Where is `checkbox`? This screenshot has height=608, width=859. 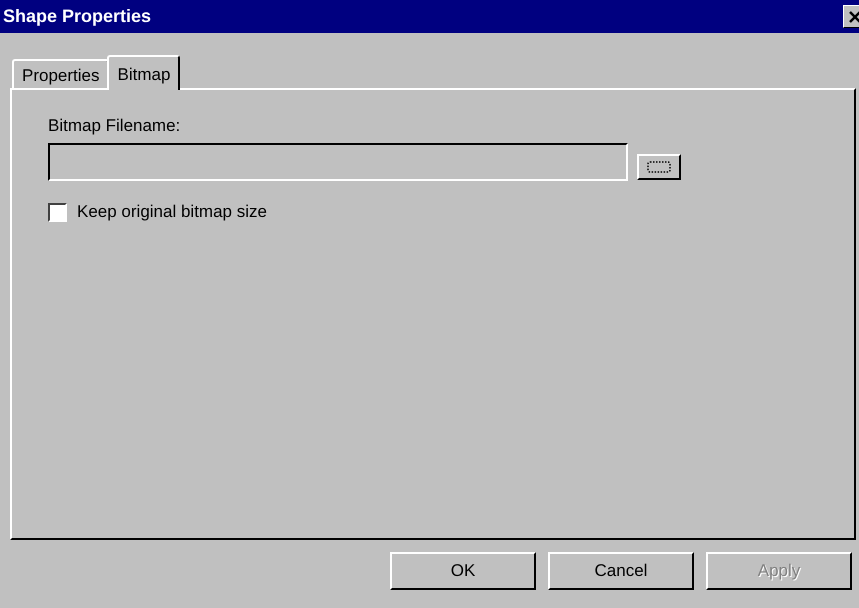 checkbox is located at coordinates (57, 212).